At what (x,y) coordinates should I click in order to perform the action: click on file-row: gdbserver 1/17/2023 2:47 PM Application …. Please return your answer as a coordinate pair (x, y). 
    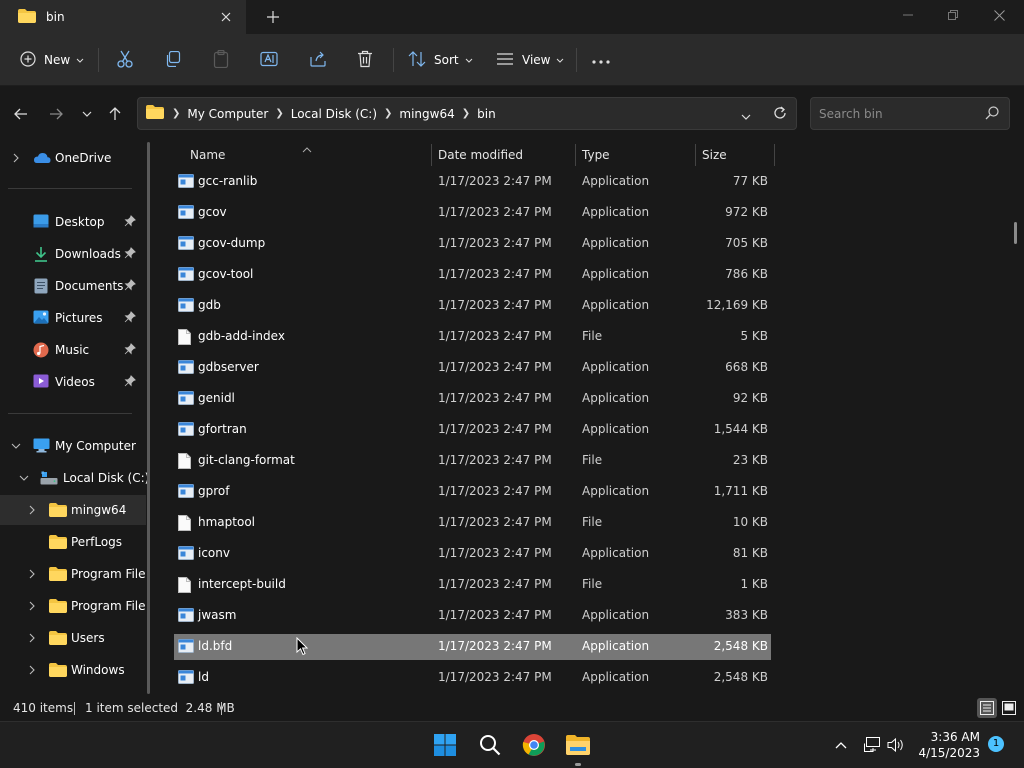
    Looking at the image, I should click on (472, 368).